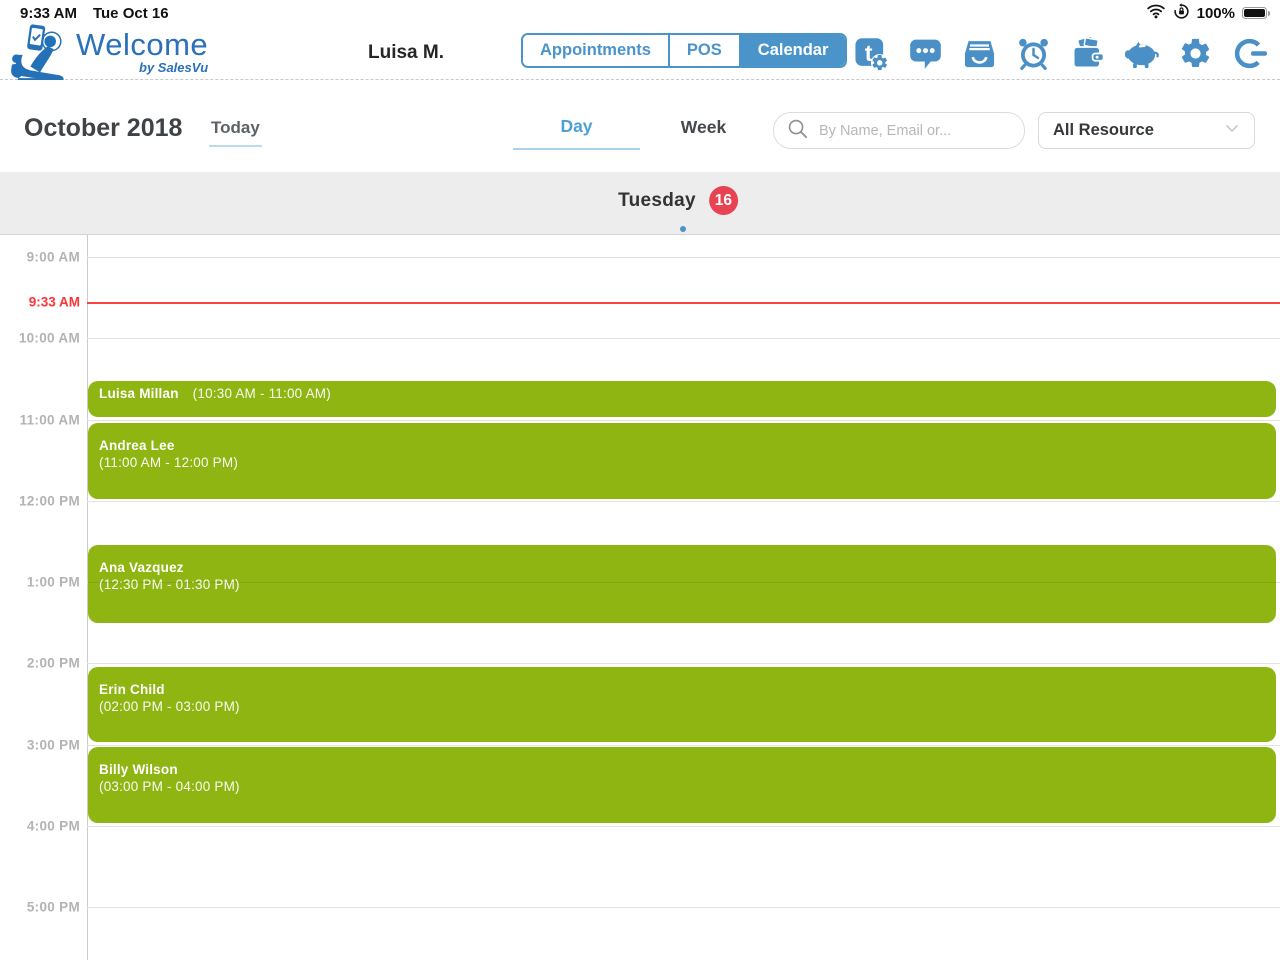 The image size is (1280, 960). Describe the element at coordinates (261, 393) in the screenshot. I see `appointment-time: (10:30 AM - 11:00 AM)` at that location.